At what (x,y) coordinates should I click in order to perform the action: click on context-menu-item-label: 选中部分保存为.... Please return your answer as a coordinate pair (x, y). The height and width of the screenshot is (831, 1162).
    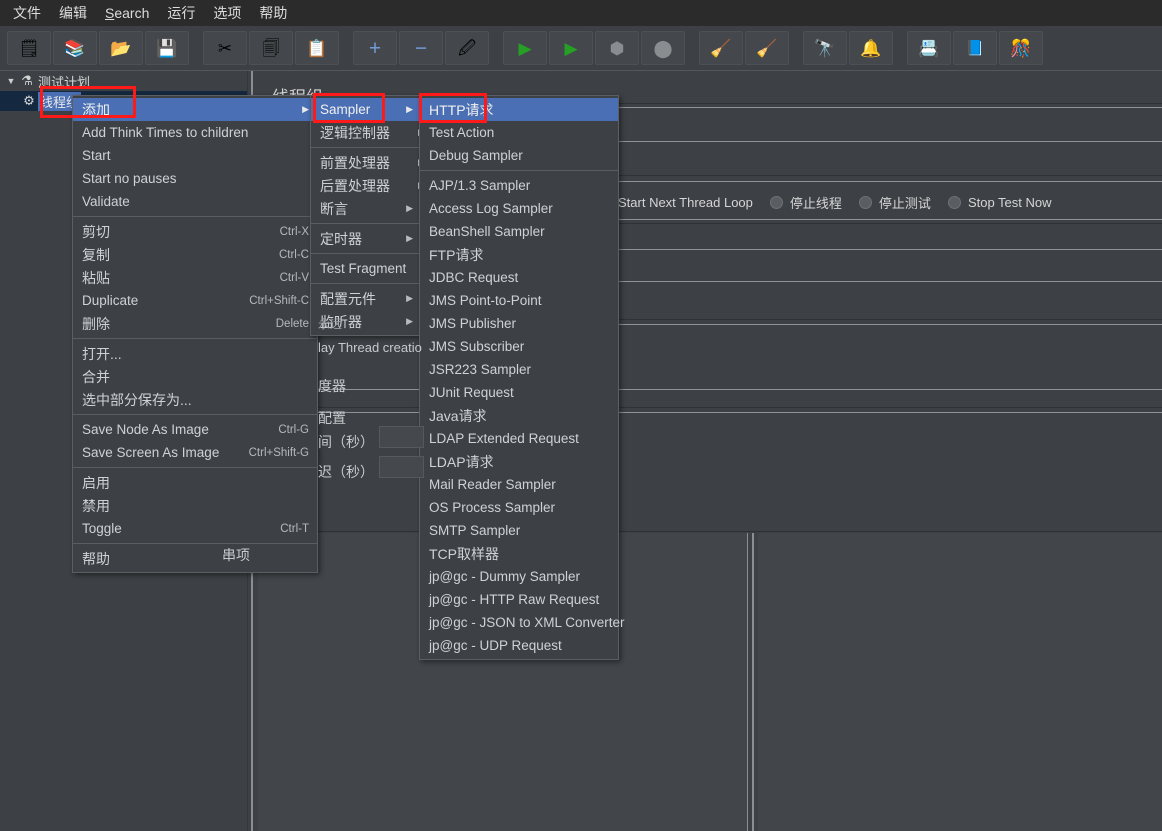
    Looking at the image, I should click on (137, 399).